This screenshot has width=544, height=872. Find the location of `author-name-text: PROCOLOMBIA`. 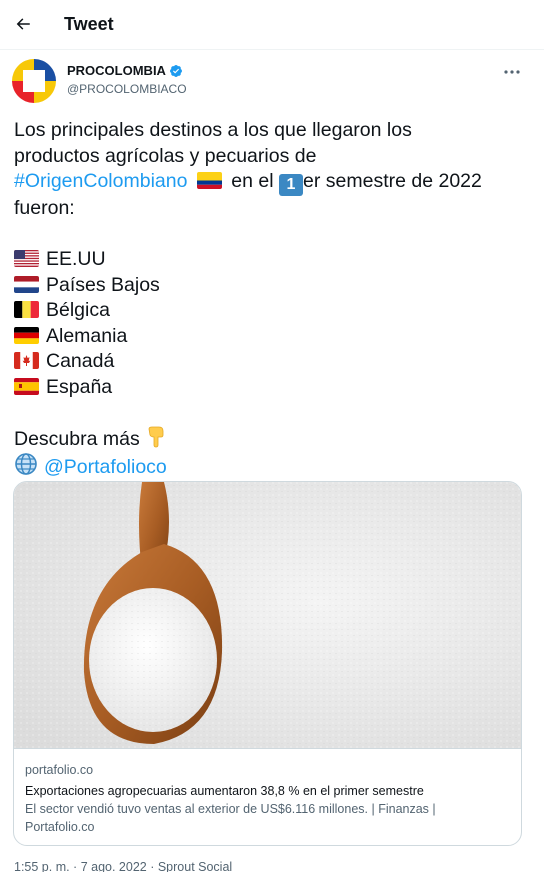

author-name-text: PROCOLOMBIA is located at coordinates (116, 70).